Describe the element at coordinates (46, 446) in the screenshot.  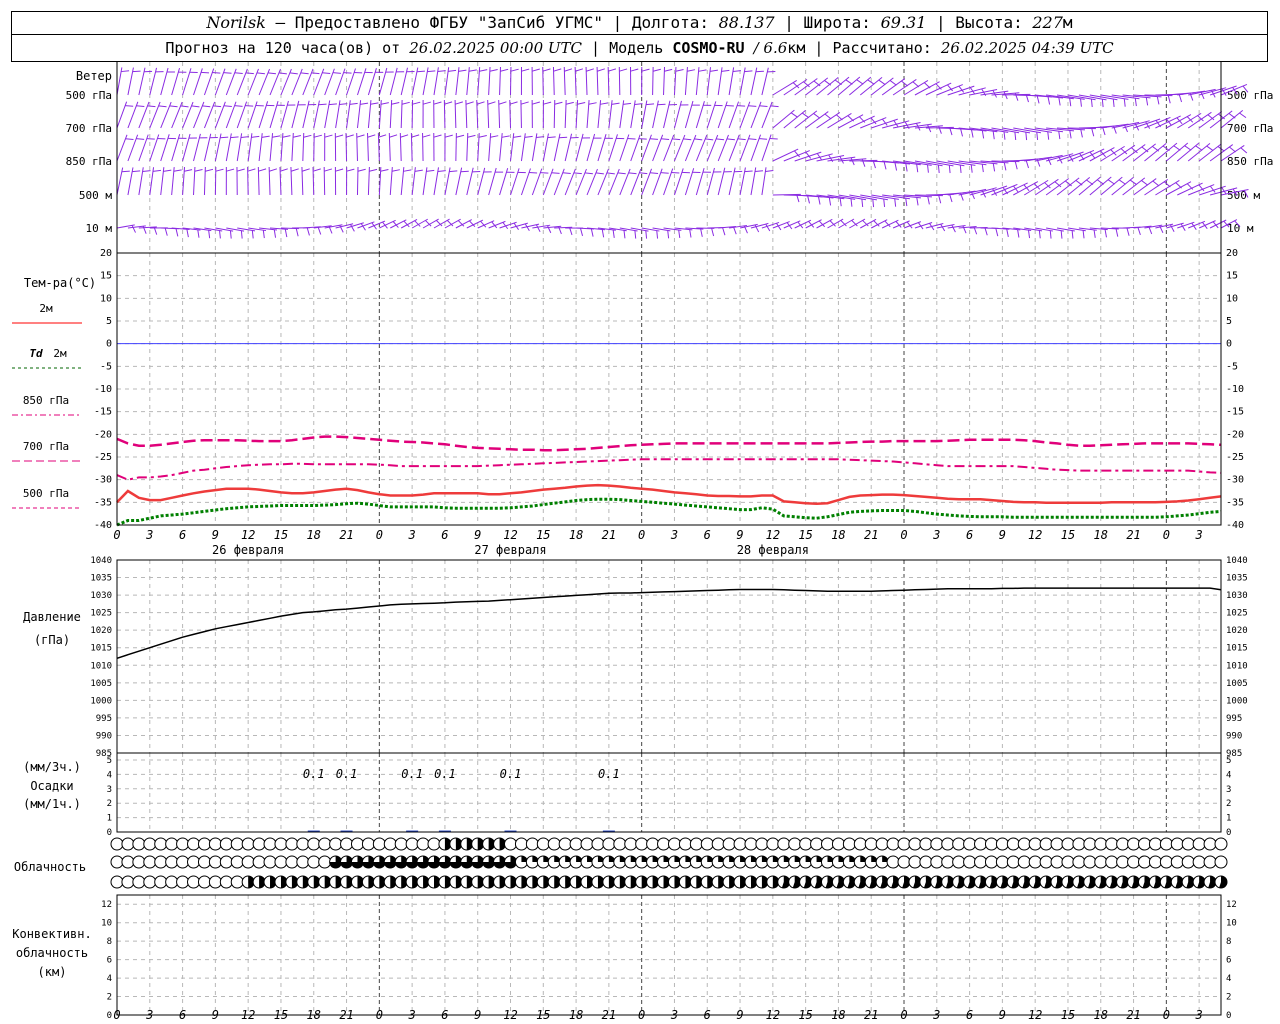
I see `temp-legend-label-3: 700 гПа` at that location.